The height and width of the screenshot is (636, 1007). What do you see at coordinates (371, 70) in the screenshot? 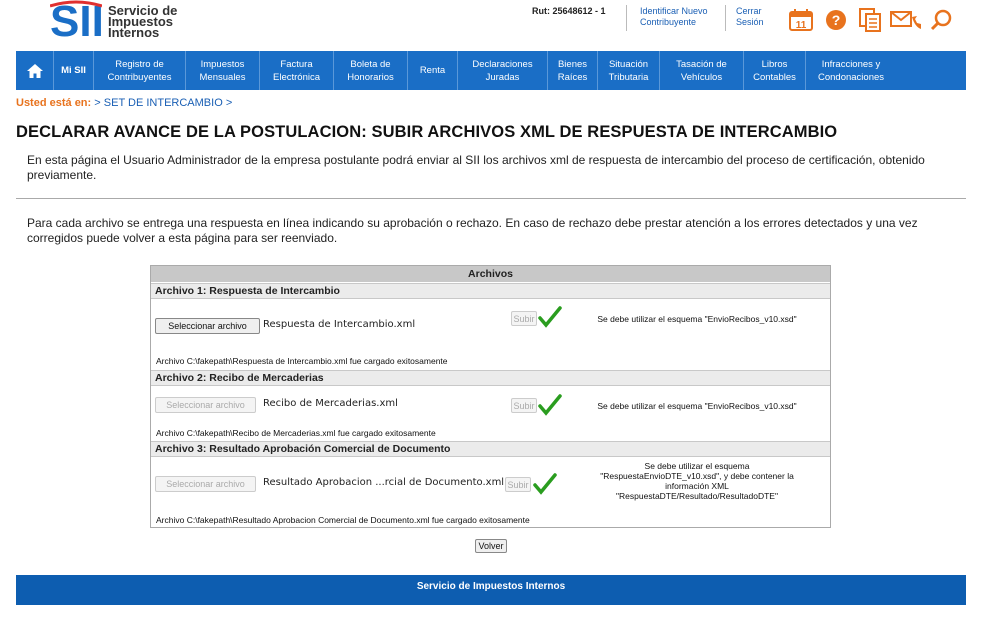
I see `nav-boleta: Boleta de Honorarios` at bounding box center [371, 70].